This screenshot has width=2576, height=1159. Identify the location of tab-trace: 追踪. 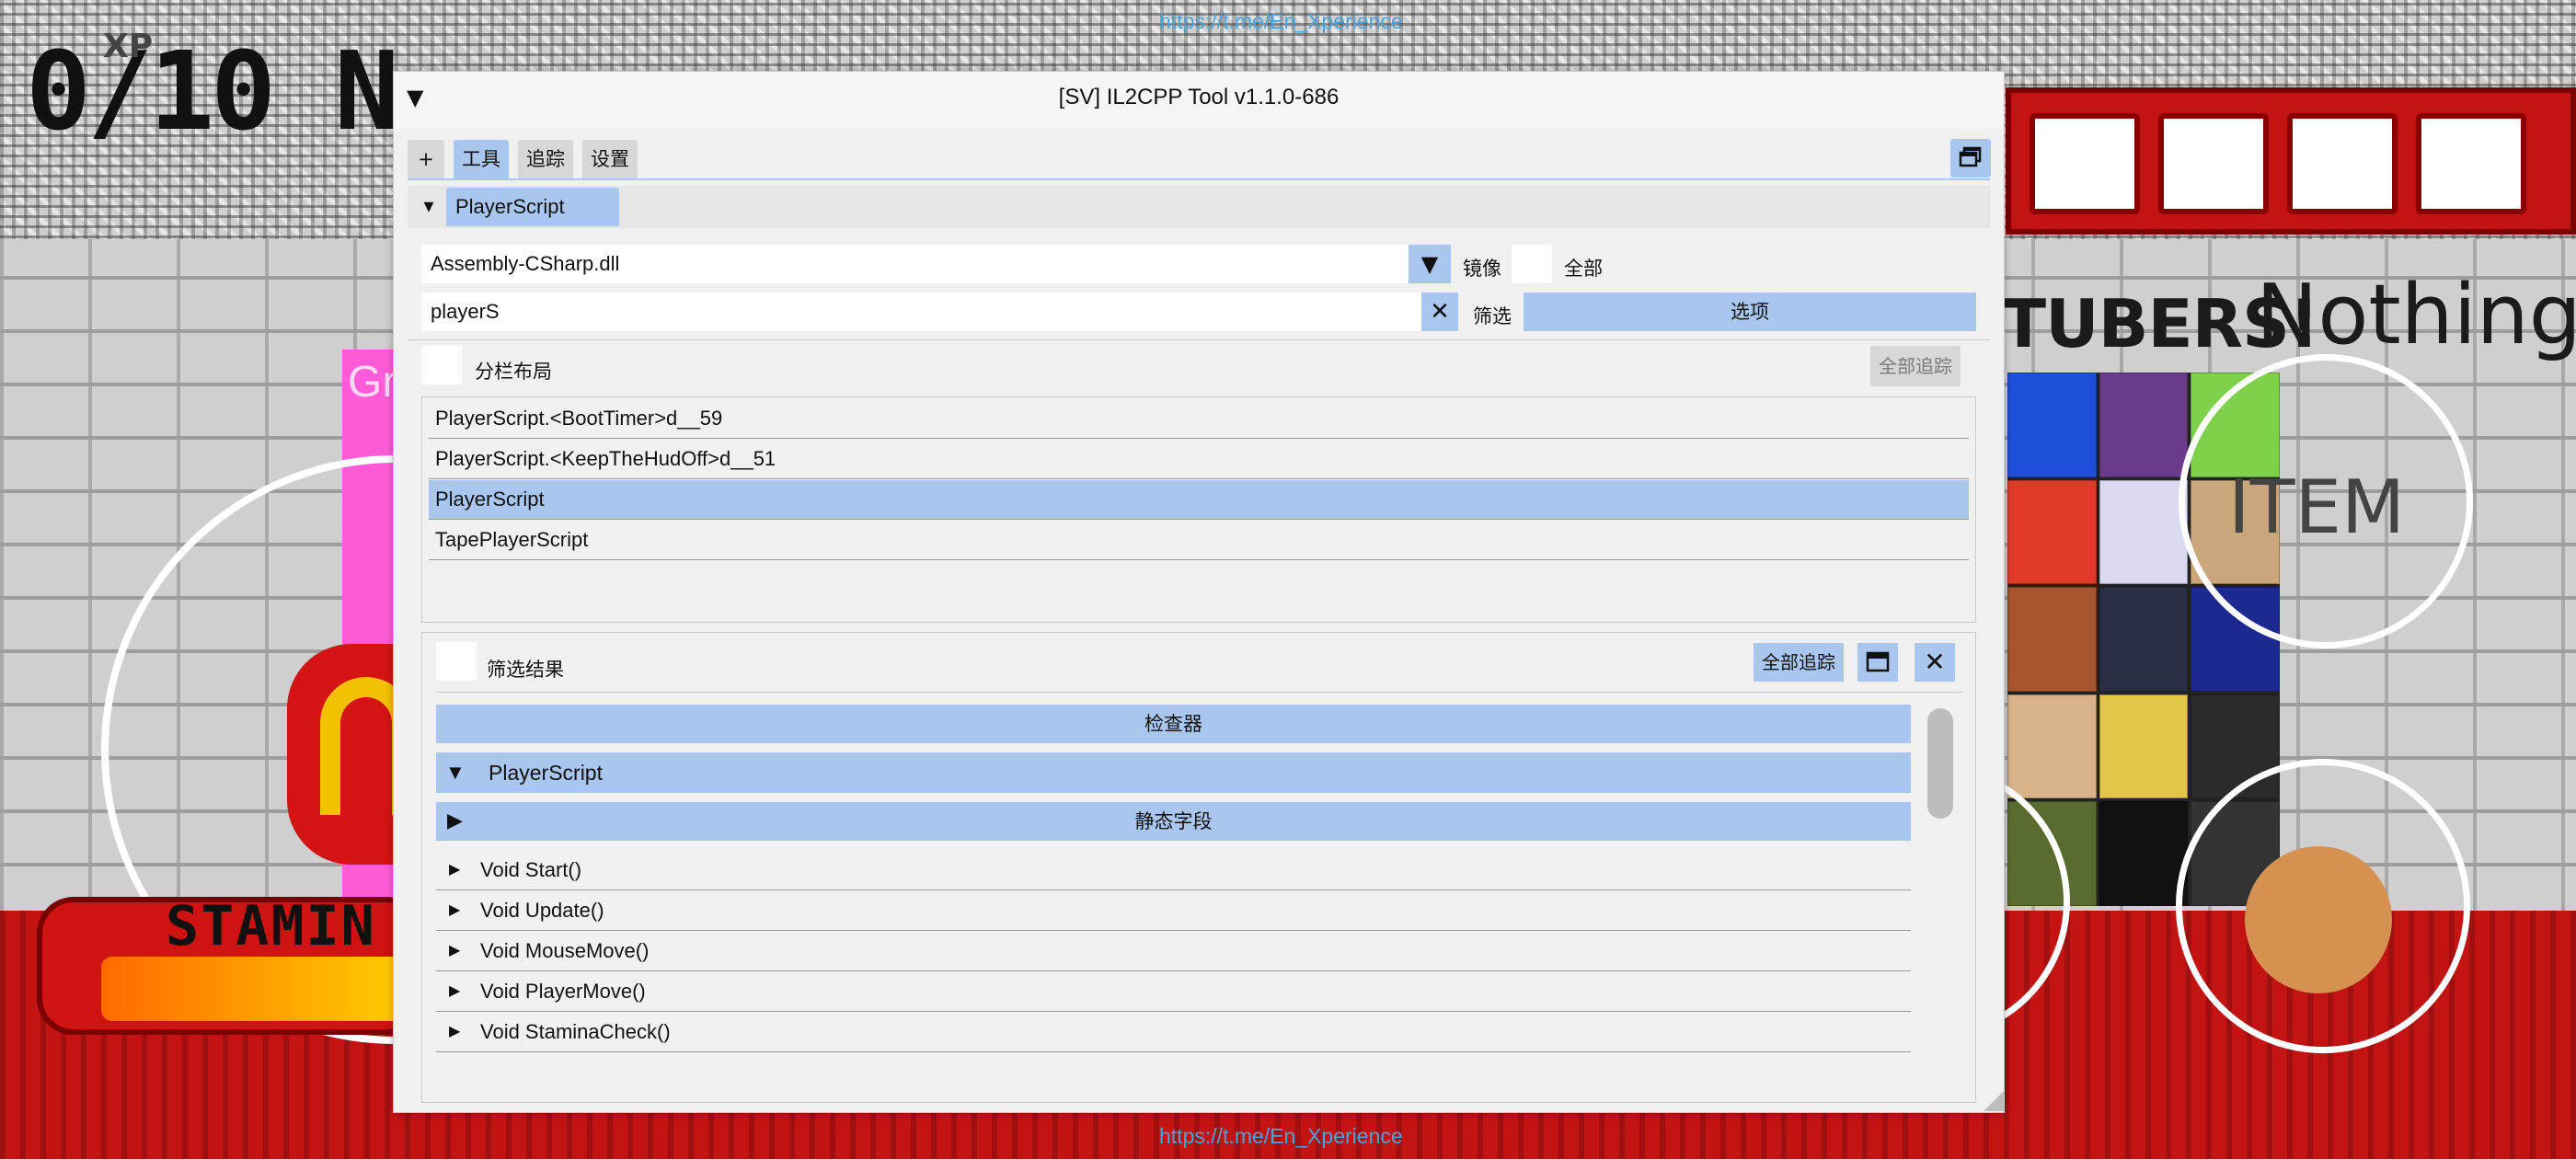
(545, 159).